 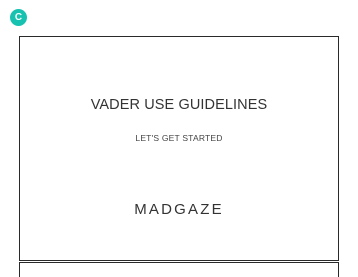 What do you see at coordinates (179, 105) in the screenshot?
I see `screen-title: VADER USE GUIDELINES` at bounding box center [179, 105].